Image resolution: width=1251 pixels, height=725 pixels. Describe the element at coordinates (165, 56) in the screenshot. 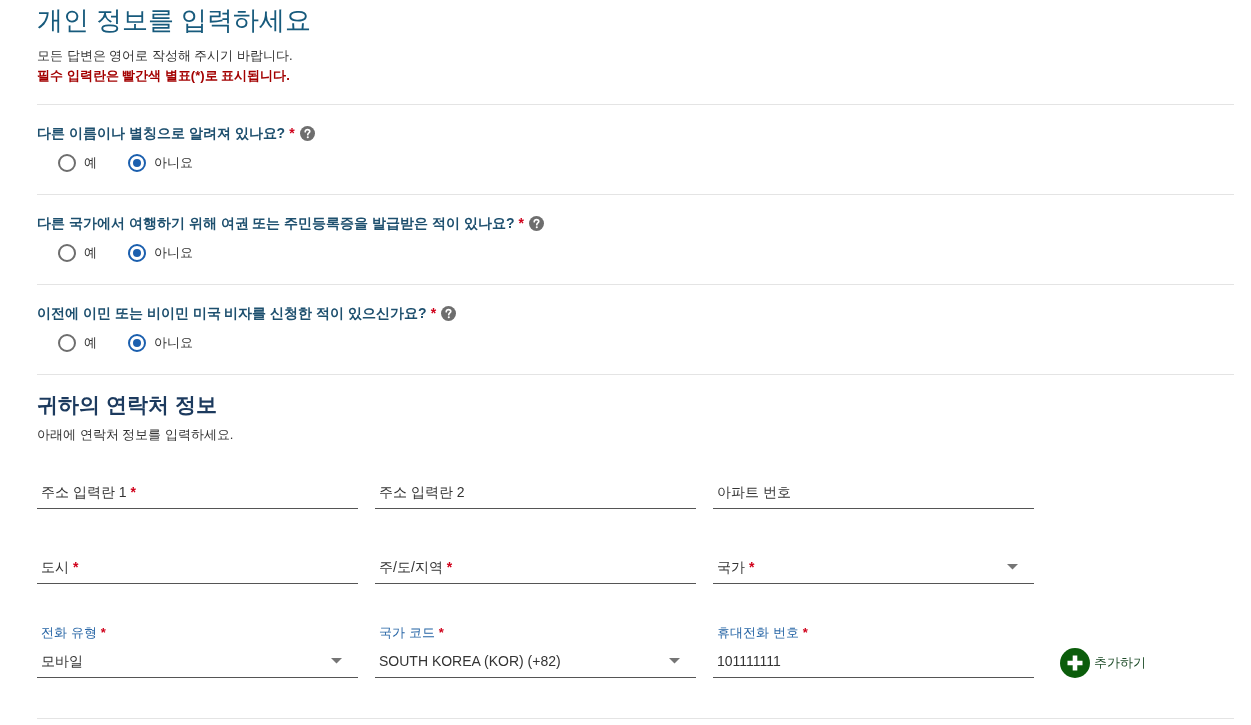

I see `intro-text: 모든 답변은 영어로 작성해 주시기 바랍니다.` at that location.